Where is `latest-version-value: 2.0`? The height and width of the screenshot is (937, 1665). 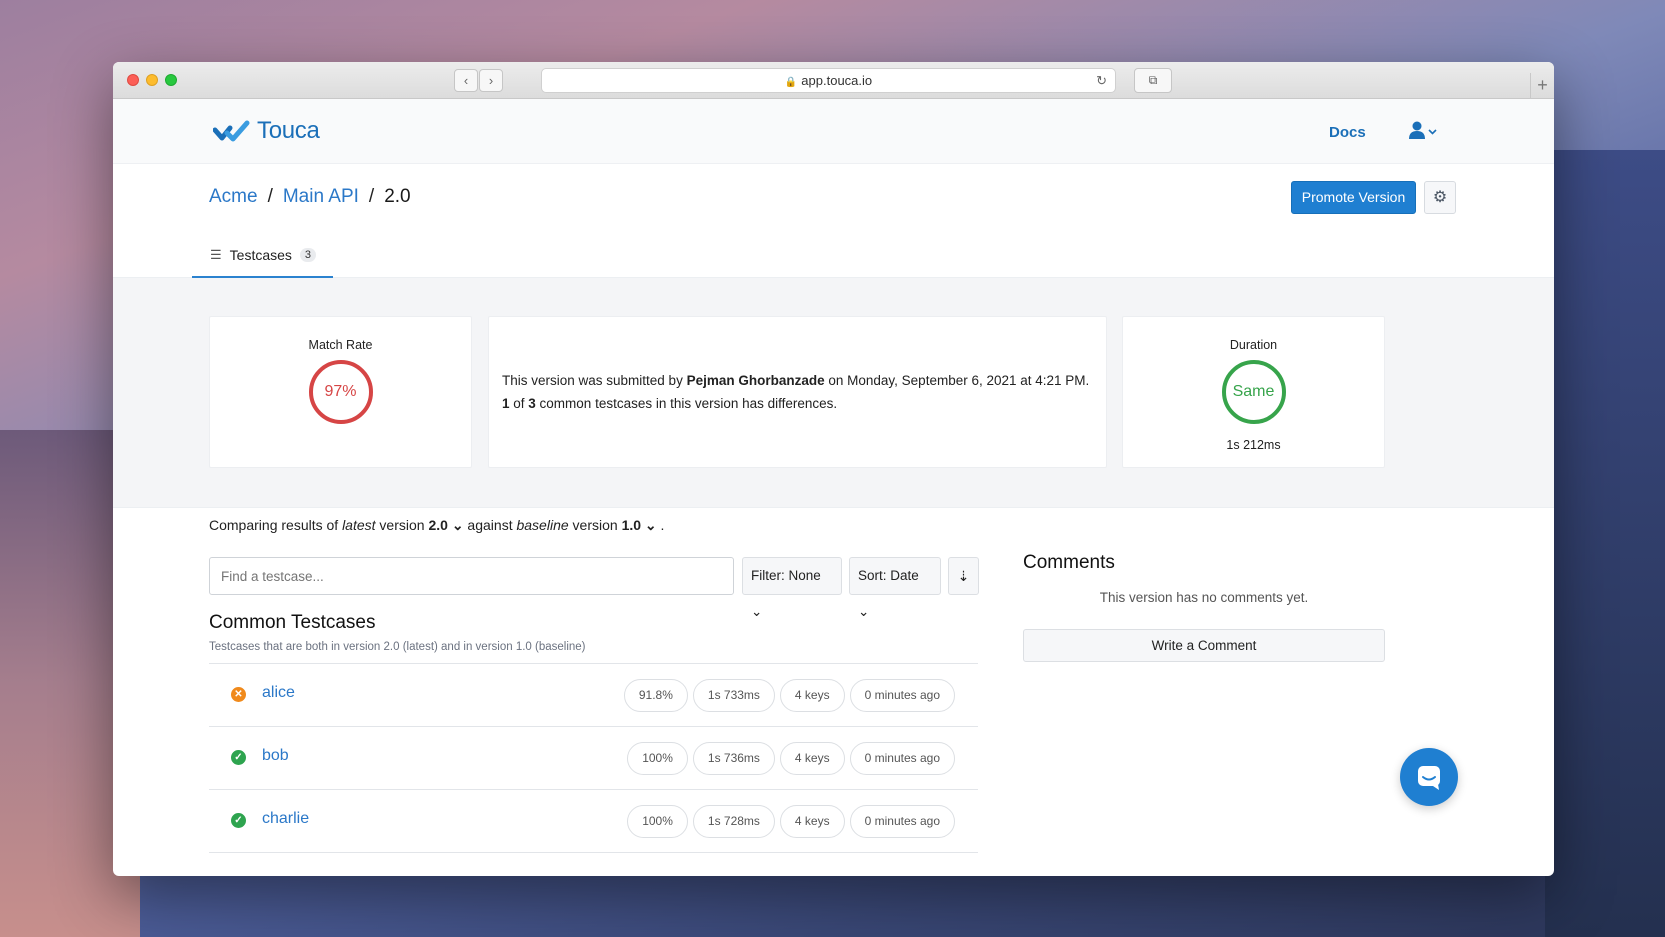 latest-version-value: 2.0 is located at coordinates (438, 525).